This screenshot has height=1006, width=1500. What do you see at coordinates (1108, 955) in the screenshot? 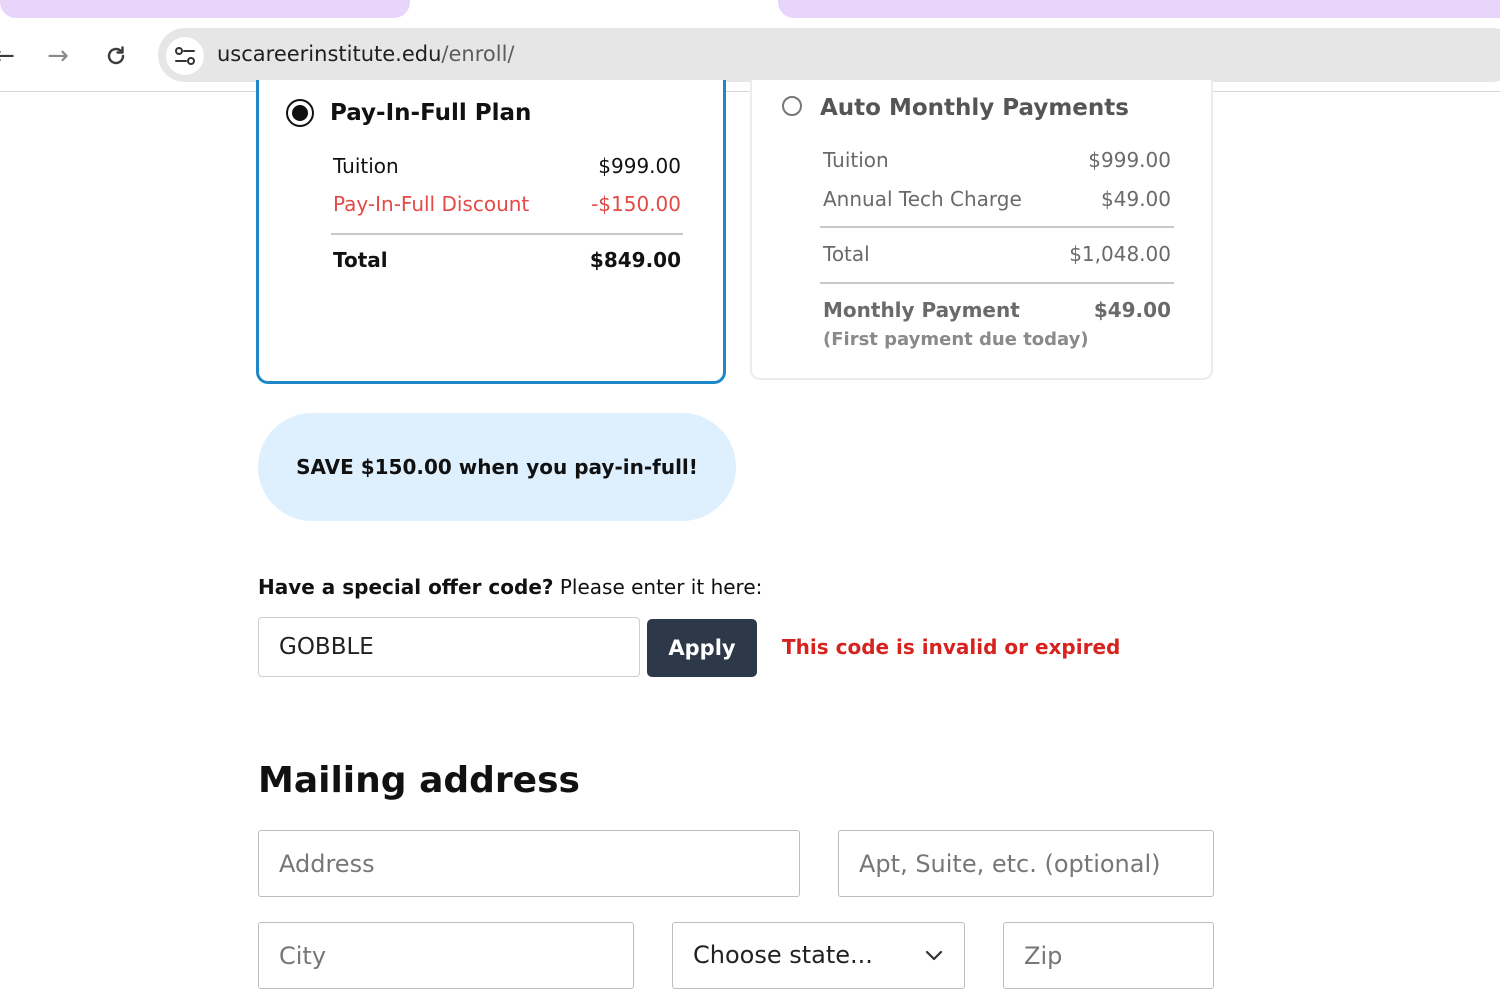
I see `zip-field` at bounding box center [1108, 955].